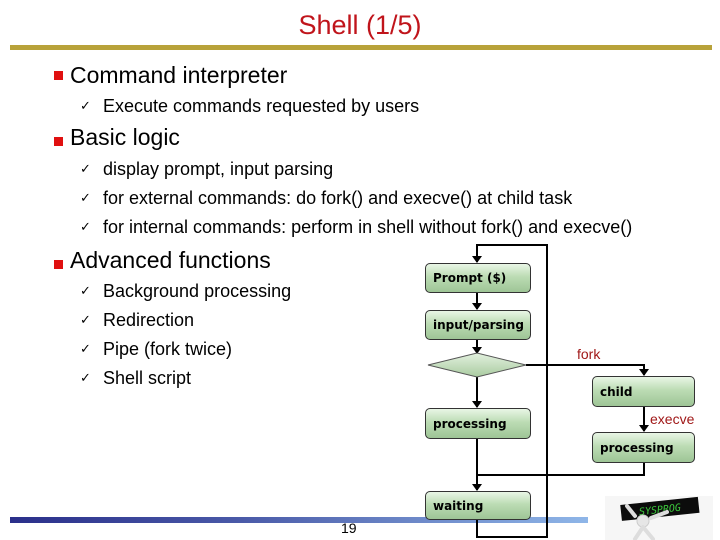  I want to click on execve-label: execve, so click(672, 419).